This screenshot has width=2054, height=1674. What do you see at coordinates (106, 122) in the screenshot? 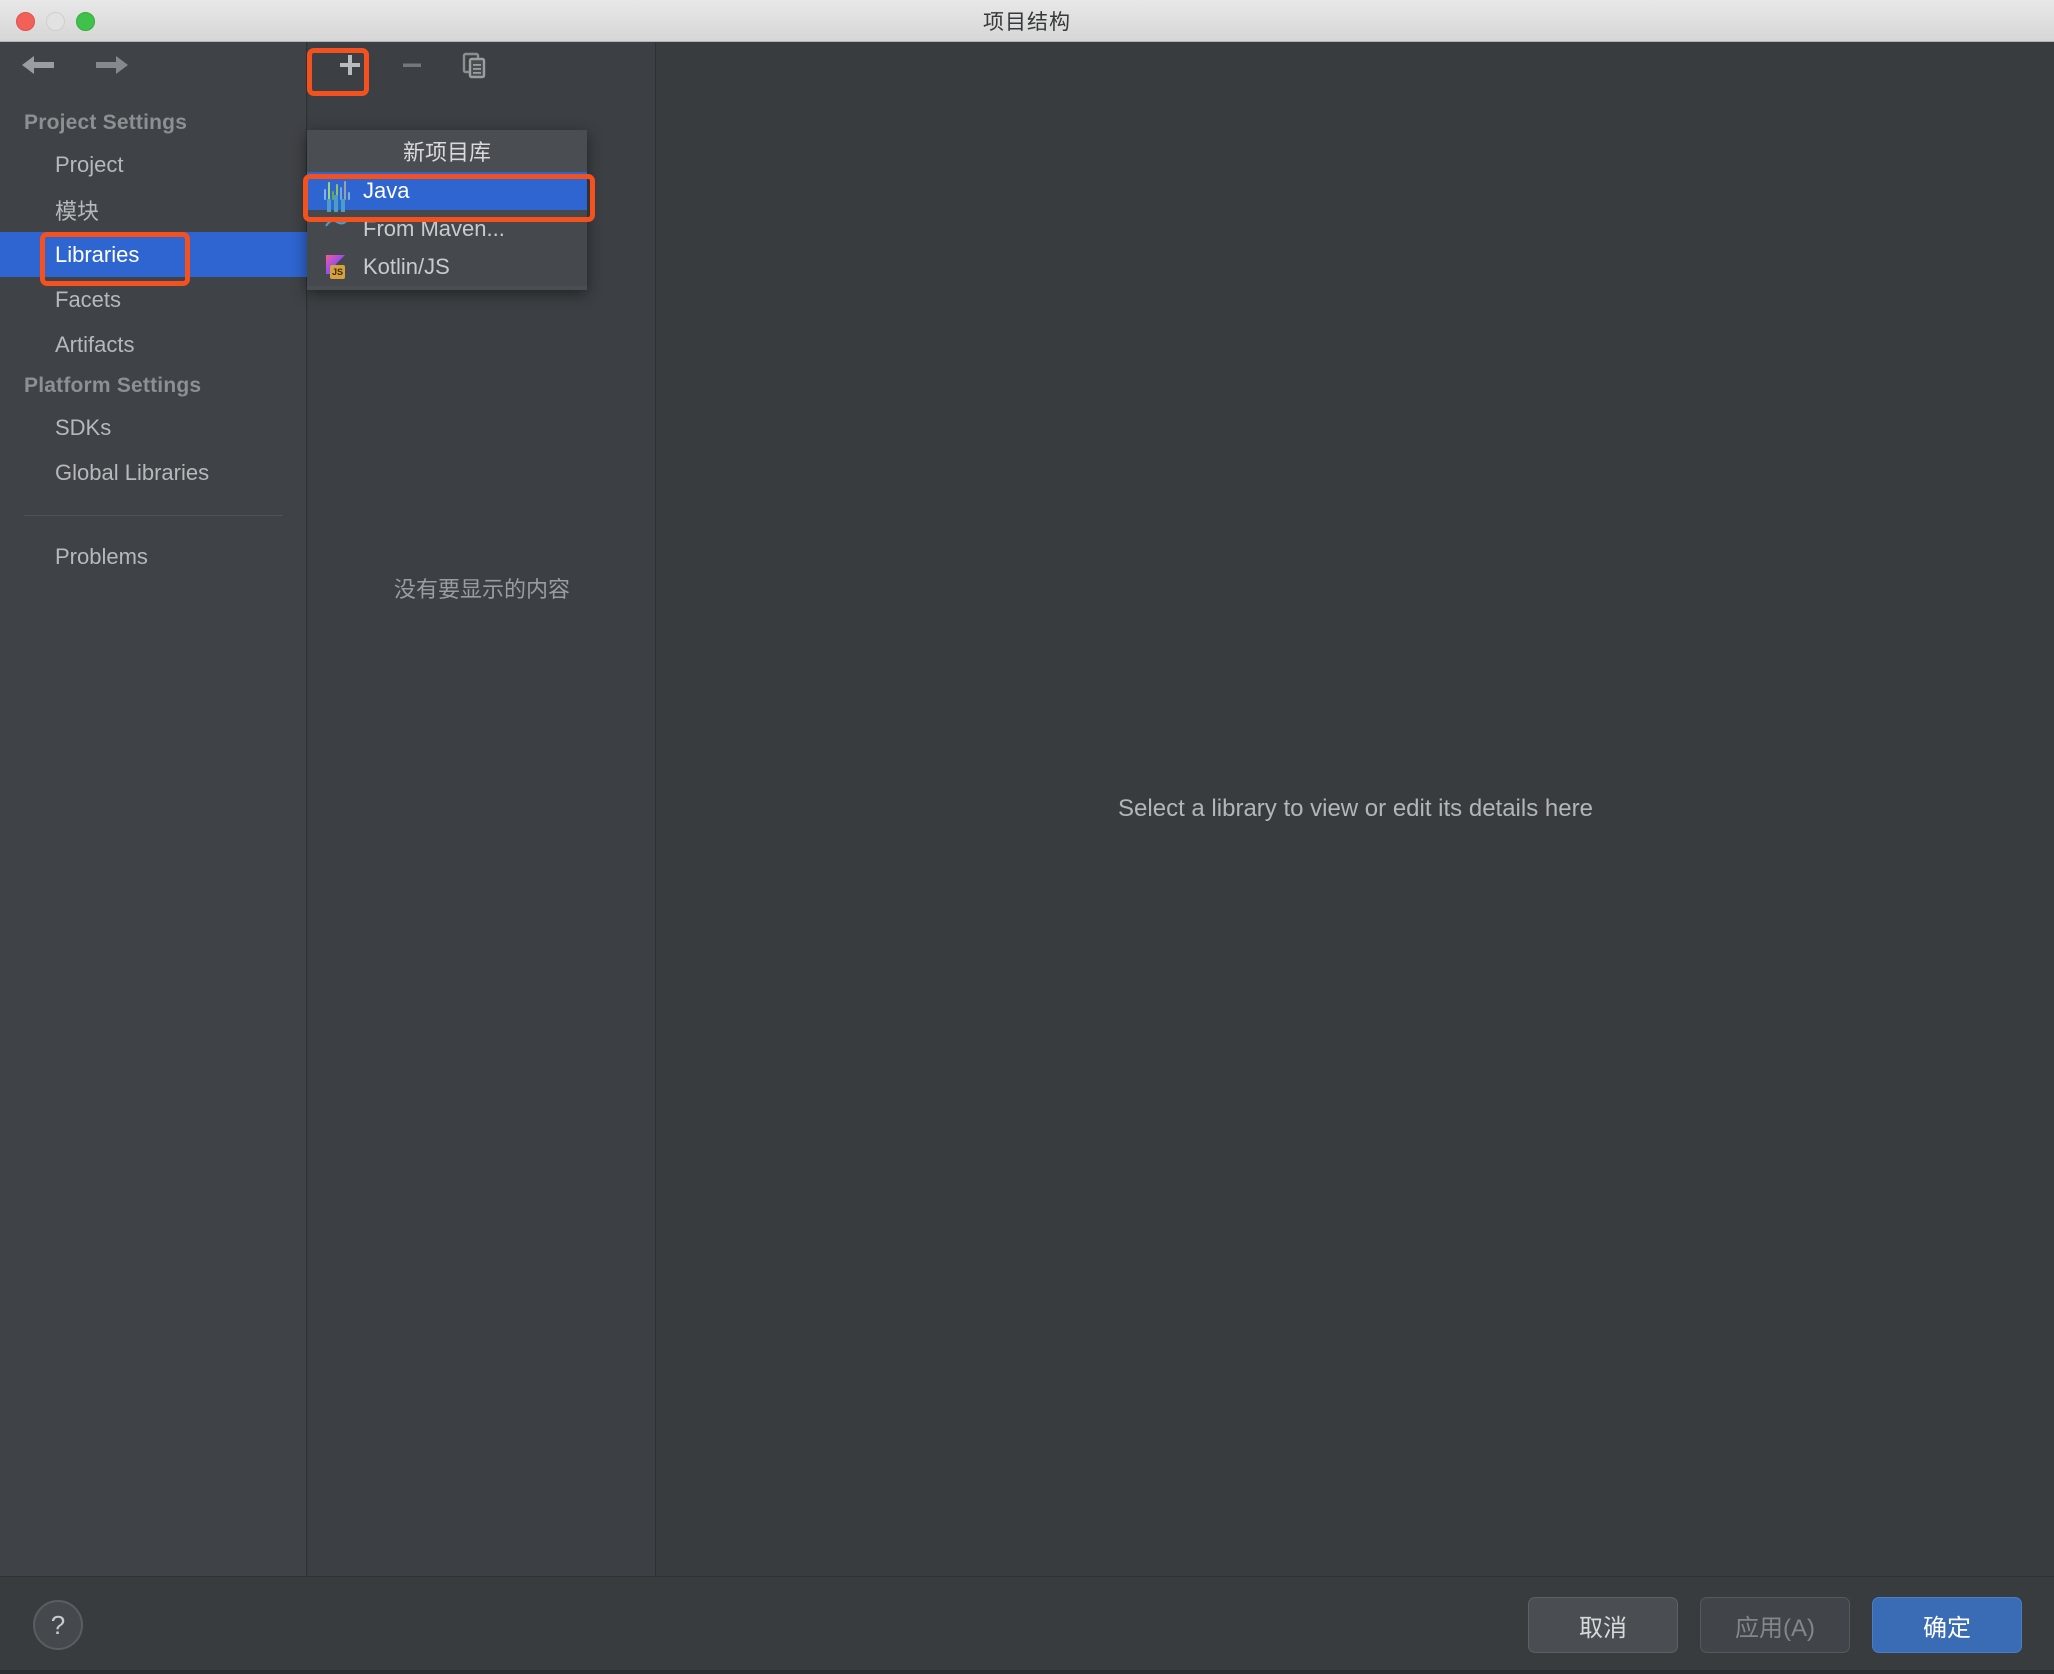
I see `sidebar-group-project-settings: Project Settings` at bounding box center [106, 122].